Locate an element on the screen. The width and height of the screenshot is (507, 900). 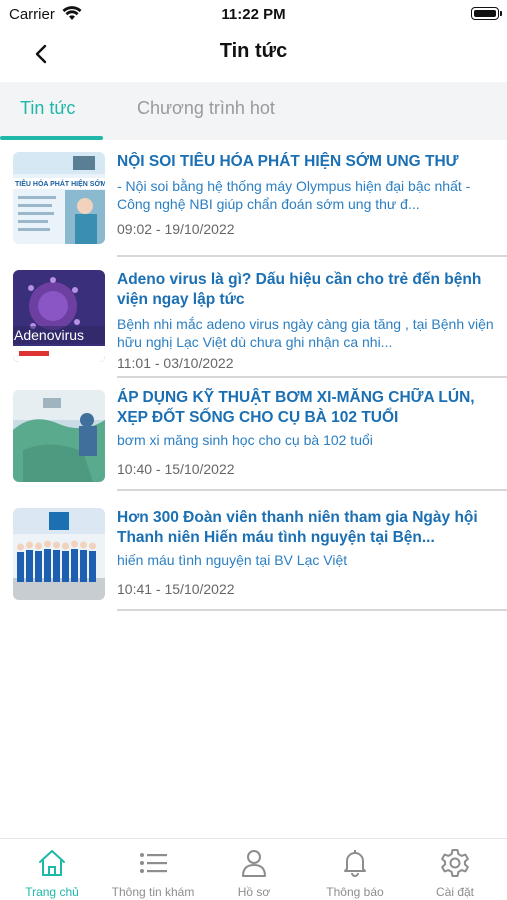
tabs-bar: Tin tức Chương trình hot is located at coordinates (253, 111).